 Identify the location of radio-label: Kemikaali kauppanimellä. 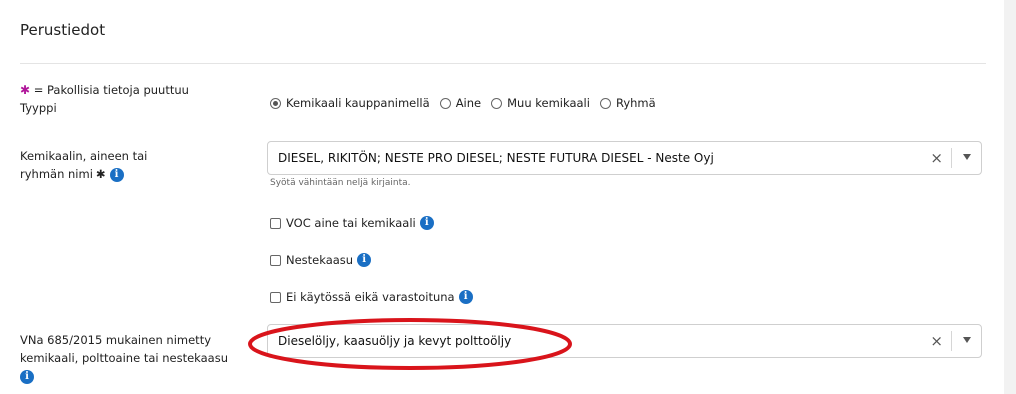
(358, 103).